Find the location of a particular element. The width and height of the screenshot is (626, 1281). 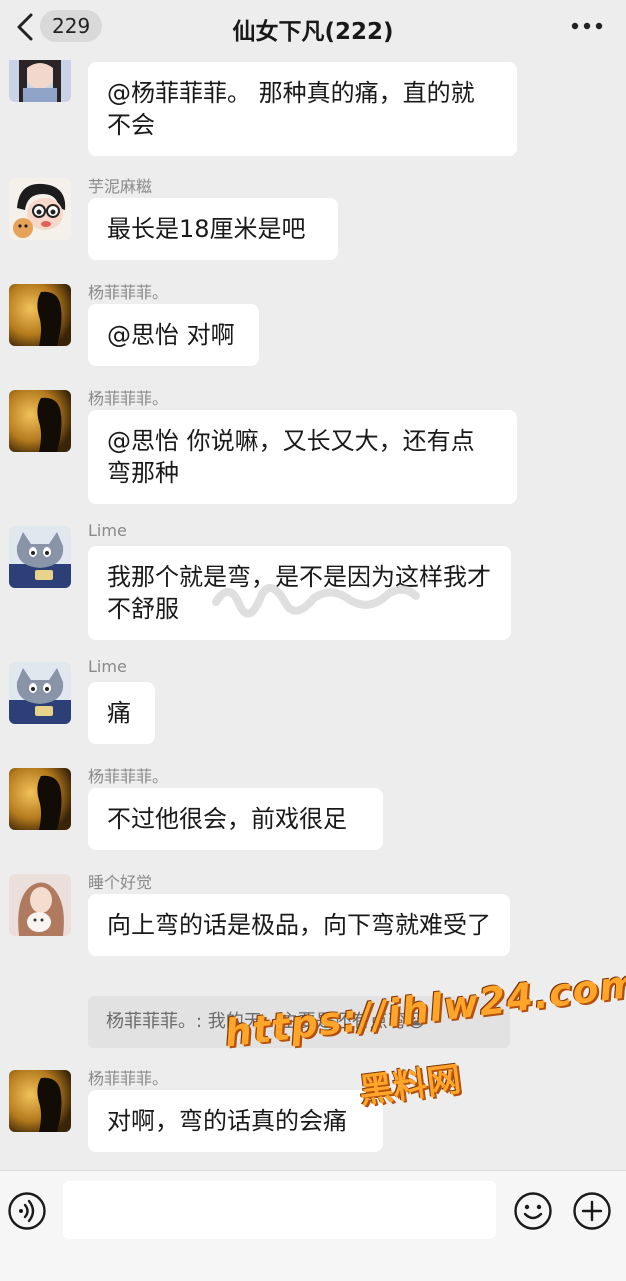

sender-name: 芋泥麻糍 is located at coordinates (120, 186).